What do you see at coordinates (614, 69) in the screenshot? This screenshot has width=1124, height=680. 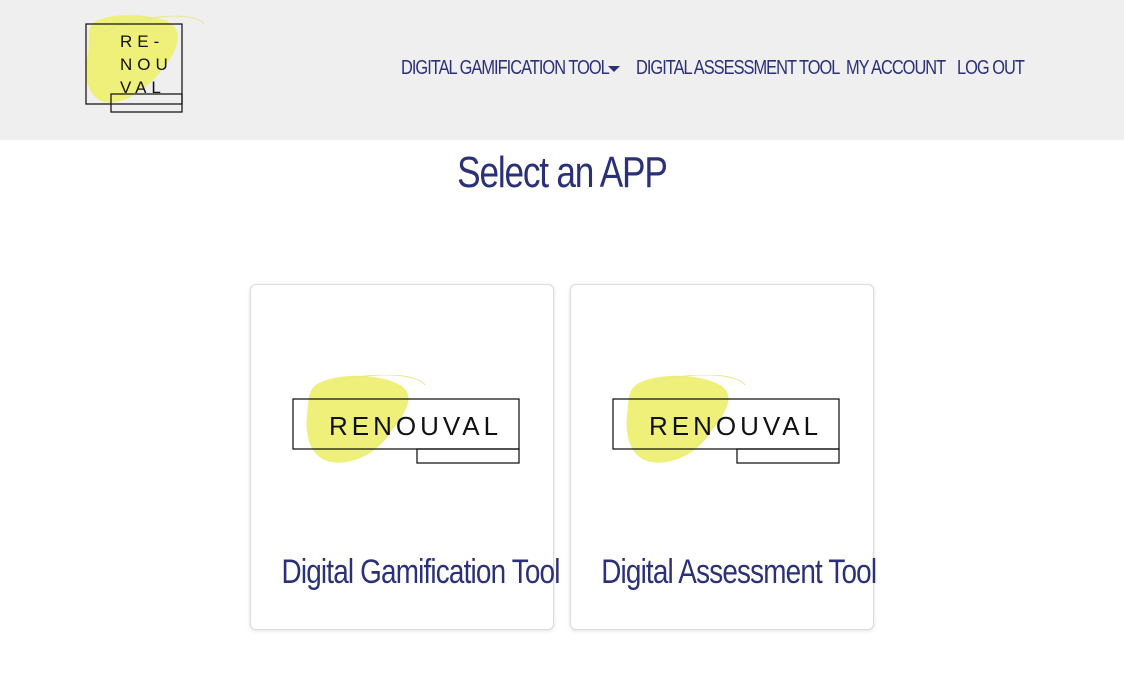 I see `chevron-down-icon` at bounding box center [614, 69].